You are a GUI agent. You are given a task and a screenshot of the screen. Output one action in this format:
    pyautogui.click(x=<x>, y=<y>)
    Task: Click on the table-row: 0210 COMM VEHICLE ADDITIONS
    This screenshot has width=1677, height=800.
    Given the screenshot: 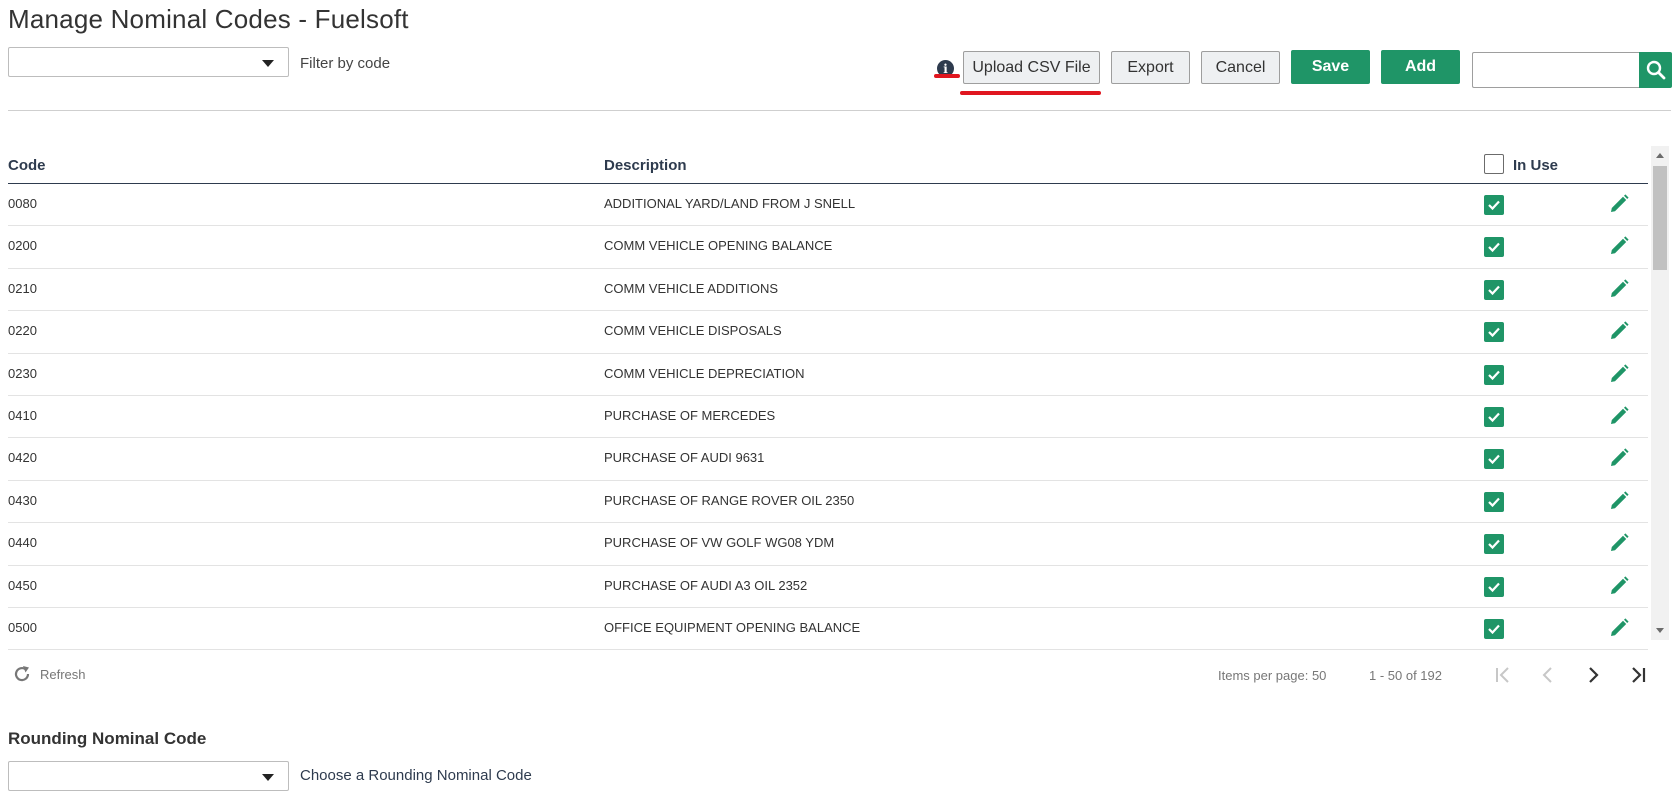 What is the action you would take?
    pyautogui.click(x=828, y=290)
    